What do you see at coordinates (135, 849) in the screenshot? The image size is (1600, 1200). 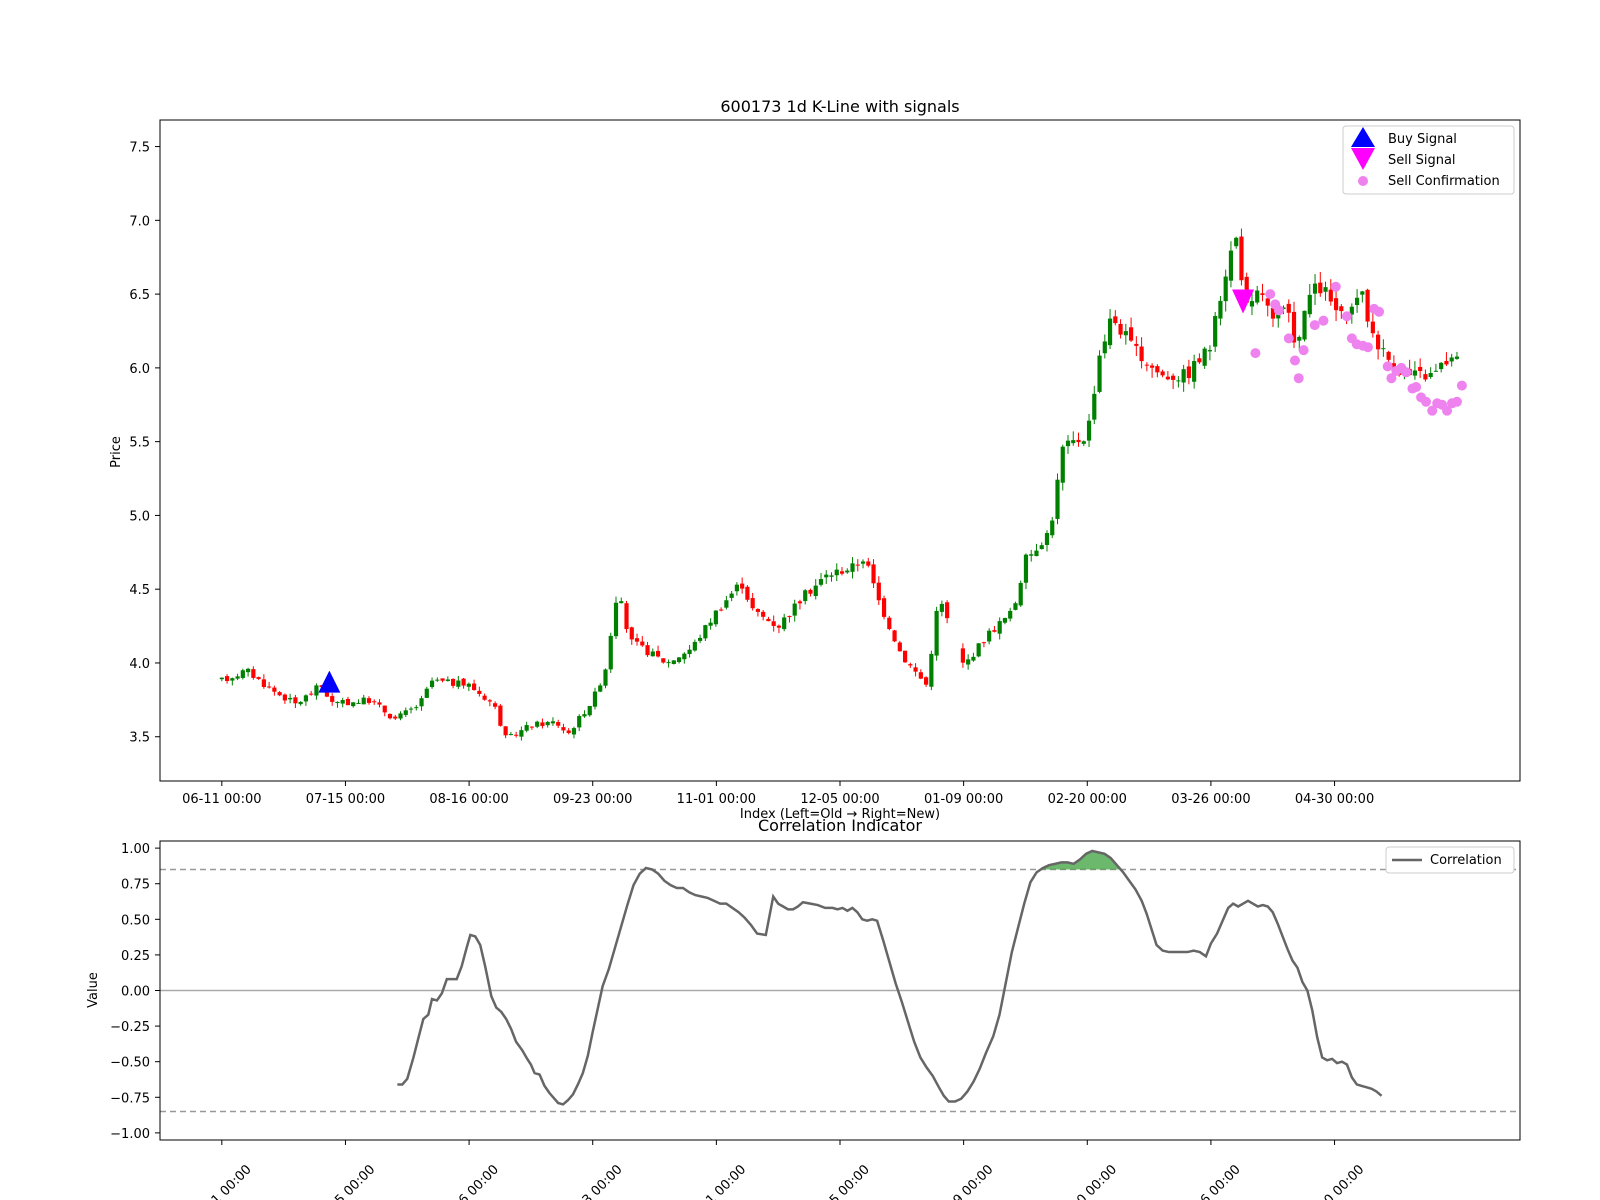 I see `correlation-y-tick-label: 1.00` at bounding box center [135, 849].